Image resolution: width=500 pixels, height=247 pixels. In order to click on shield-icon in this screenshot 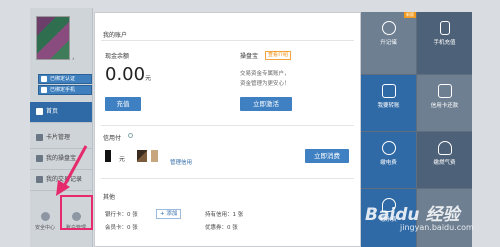, I will do `click(45, 216)`.